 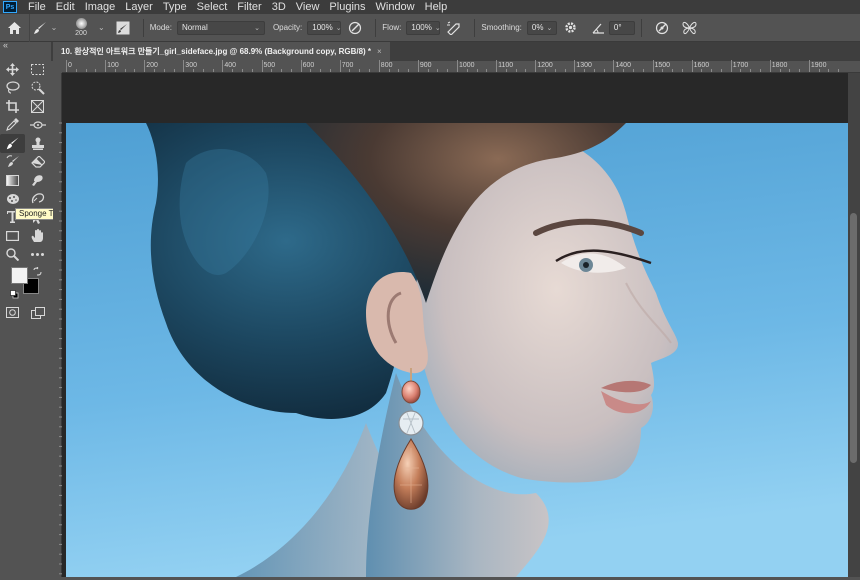 What do you see at coordinates (81, 33) in the screenshot?
I see `brush-size-value: 200` at bounding box center [81, 33].